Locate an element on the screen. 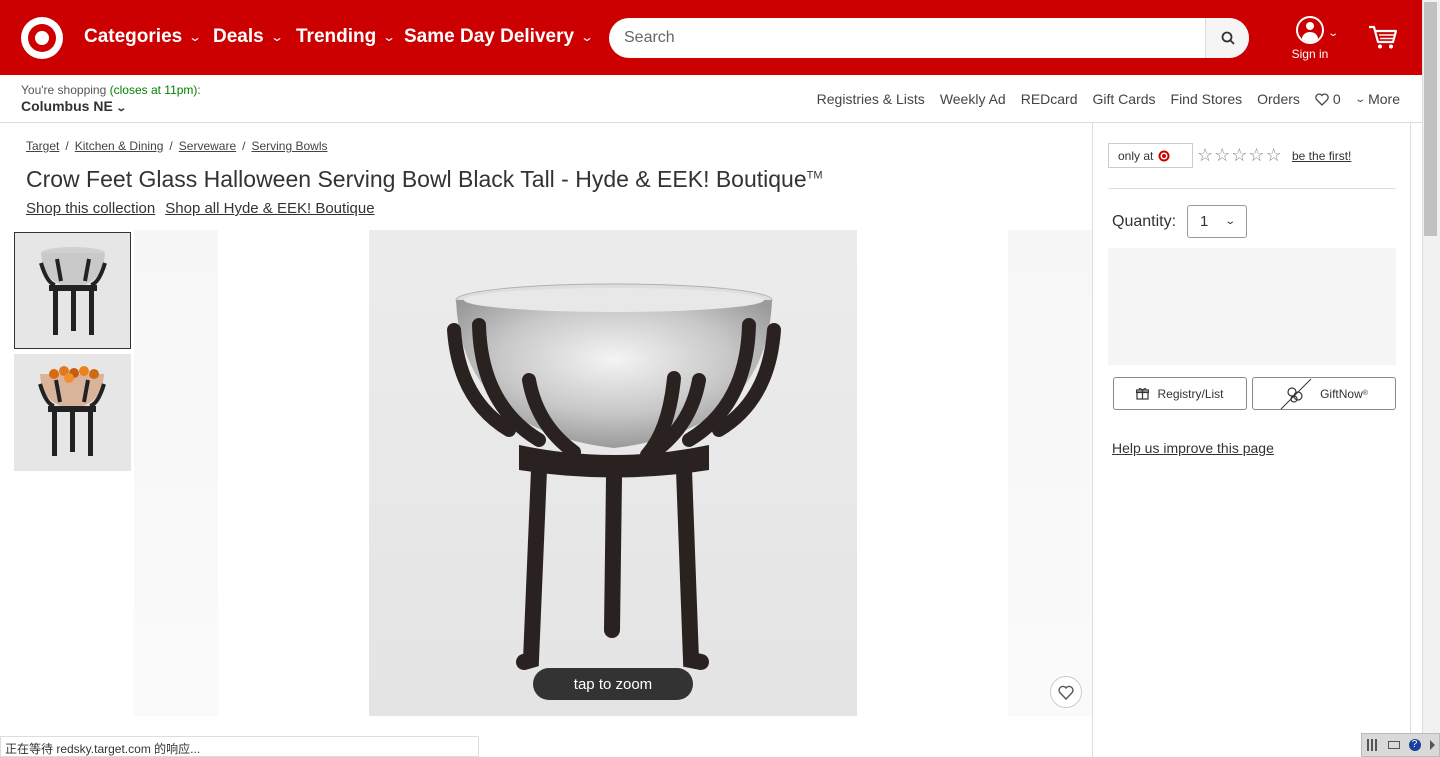 The width and height of the screenshot is (1440, 757). giftnow-label: GiftNow is located at coordinates (1341, 393).